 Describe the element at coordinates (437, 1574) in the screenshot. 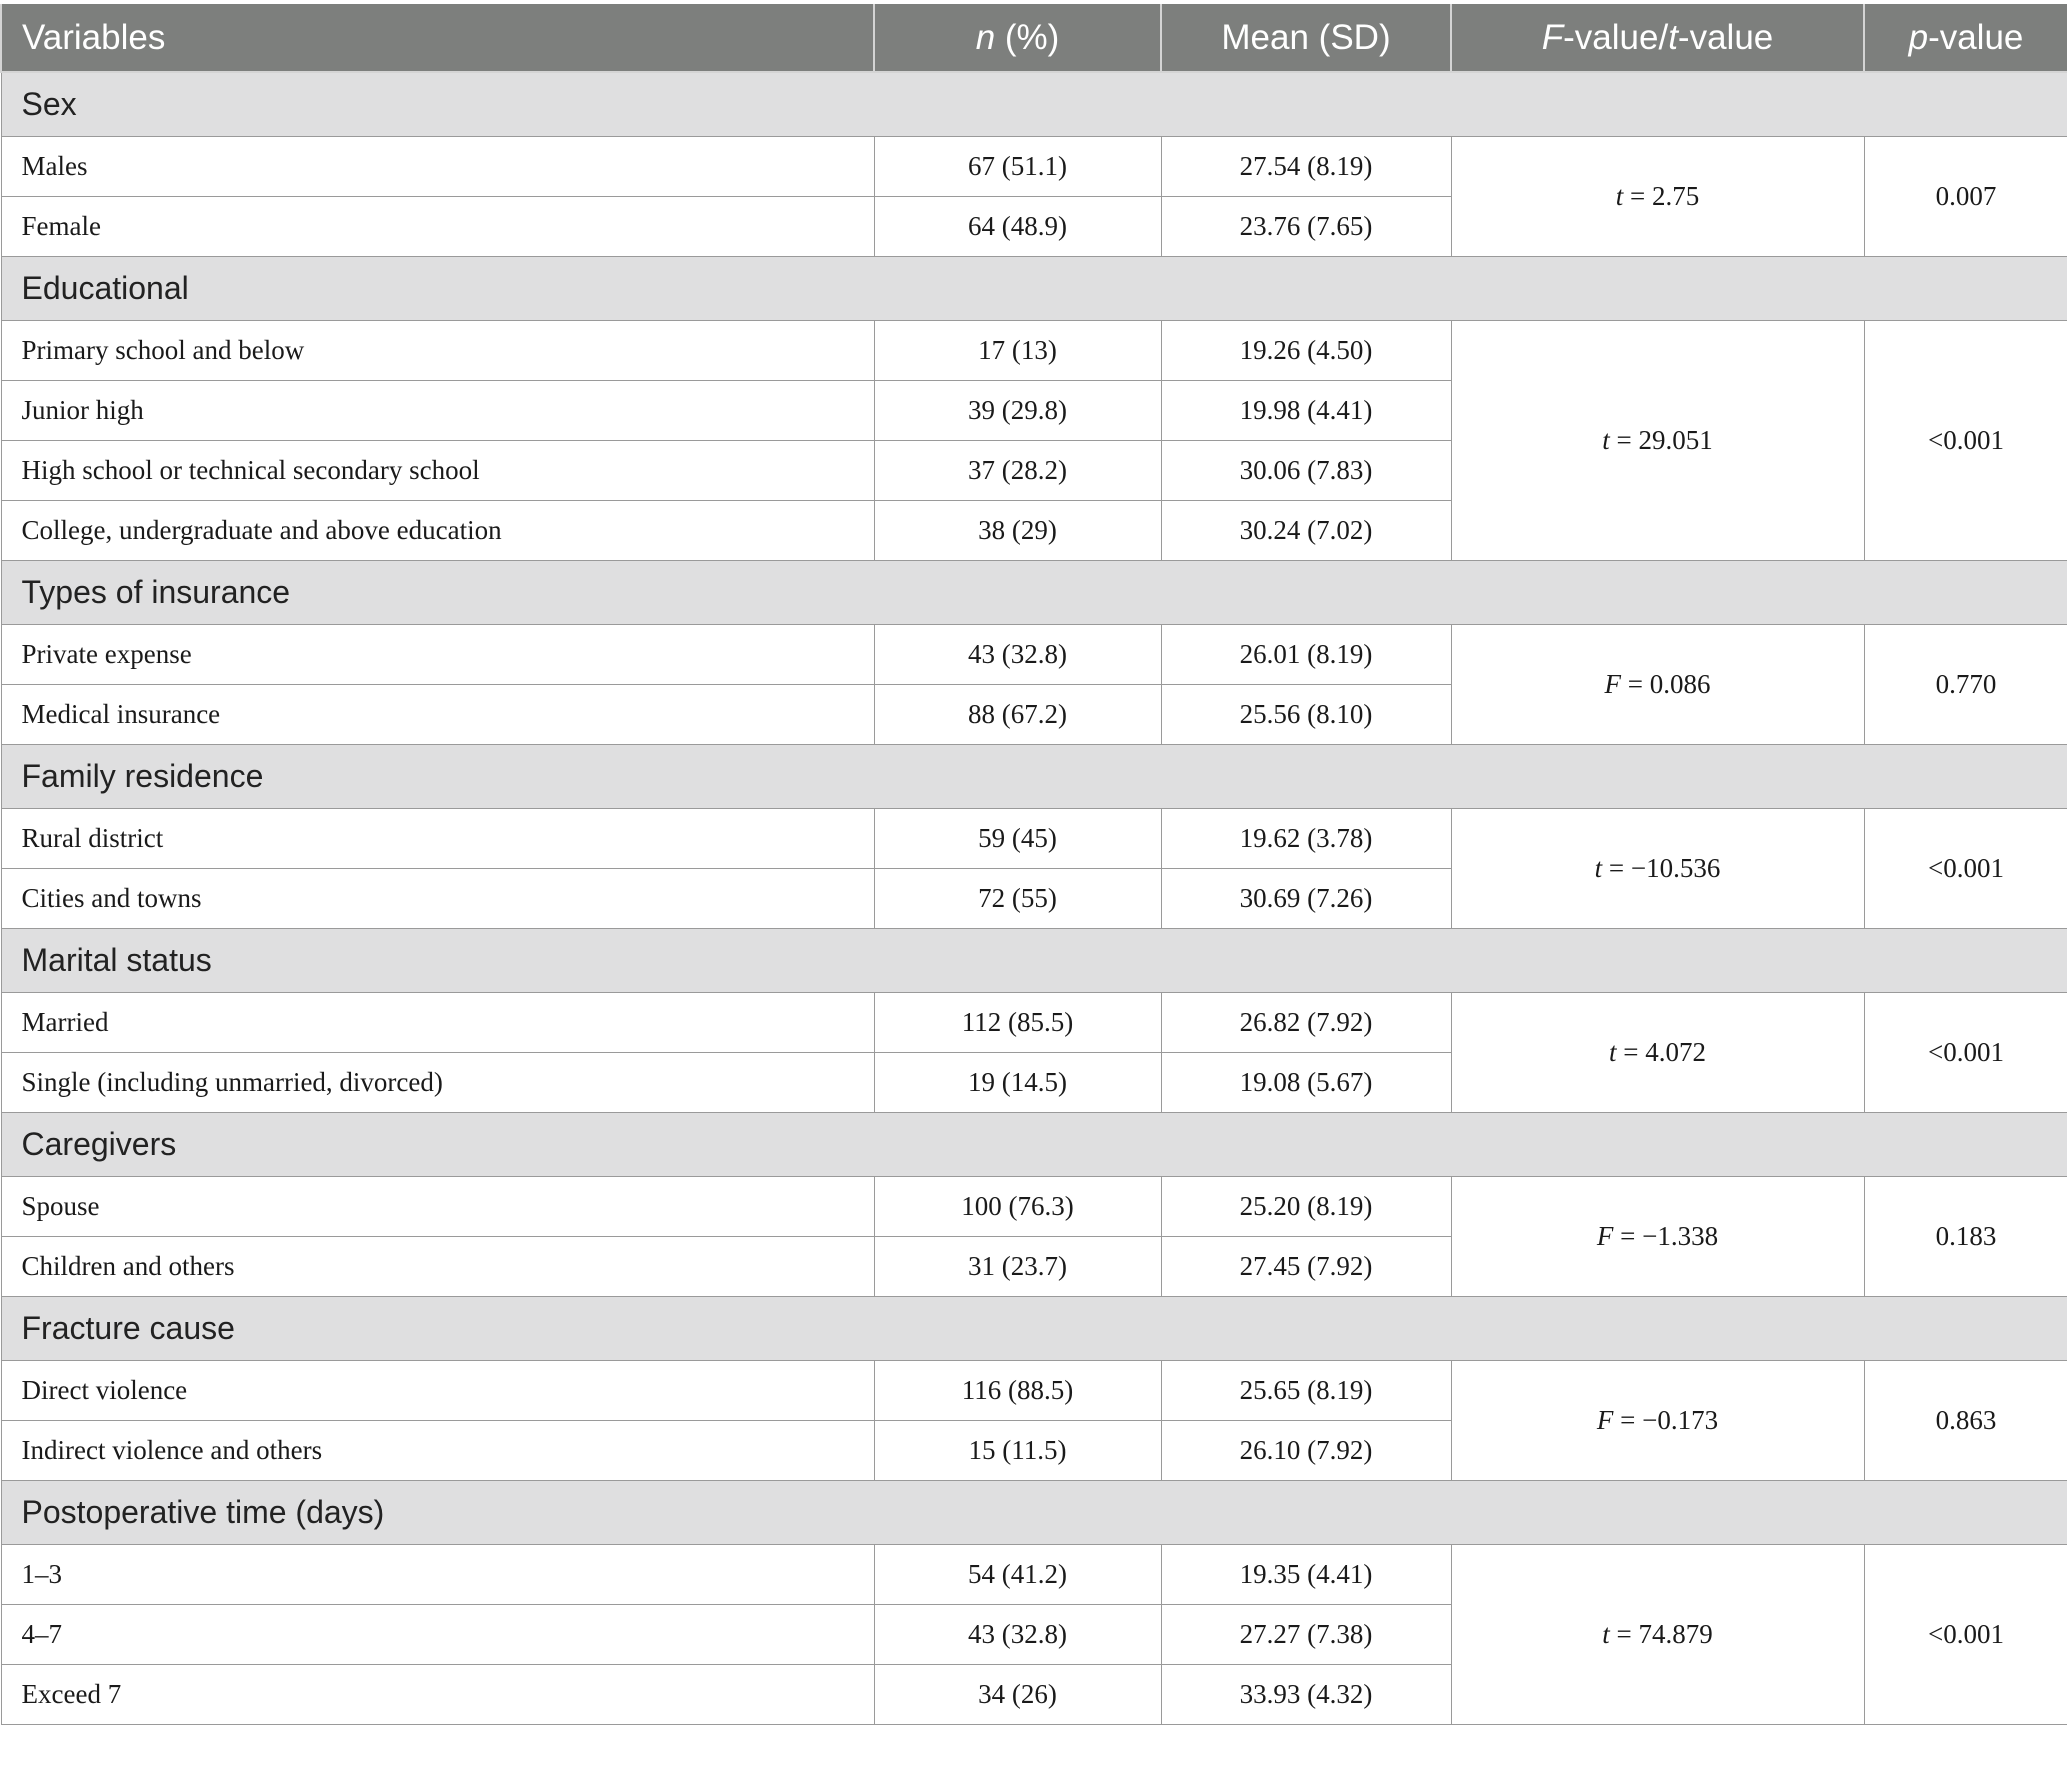

I see `row-label: 1–3` at that location.